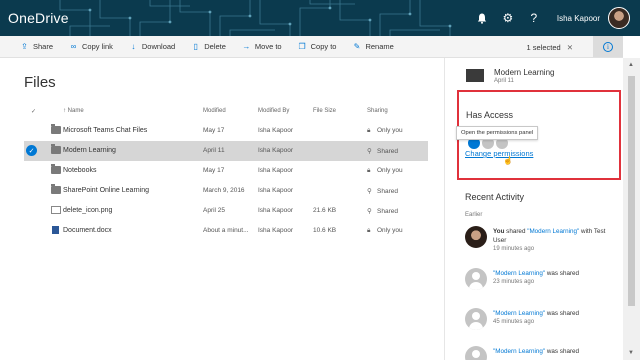  Describe the element at coordinates (631, 353) in the screenshot. I see `scroll-down-icon: ▼` at that location.